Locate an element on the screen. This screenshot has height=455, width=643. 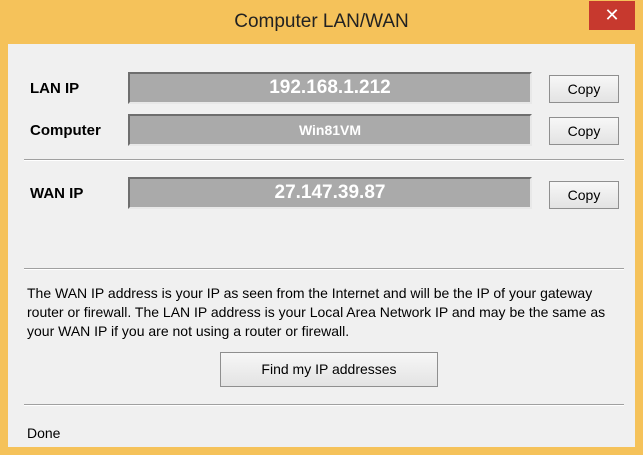
window-title: Computer LAN/WAN is located at coordinates (321, 21).